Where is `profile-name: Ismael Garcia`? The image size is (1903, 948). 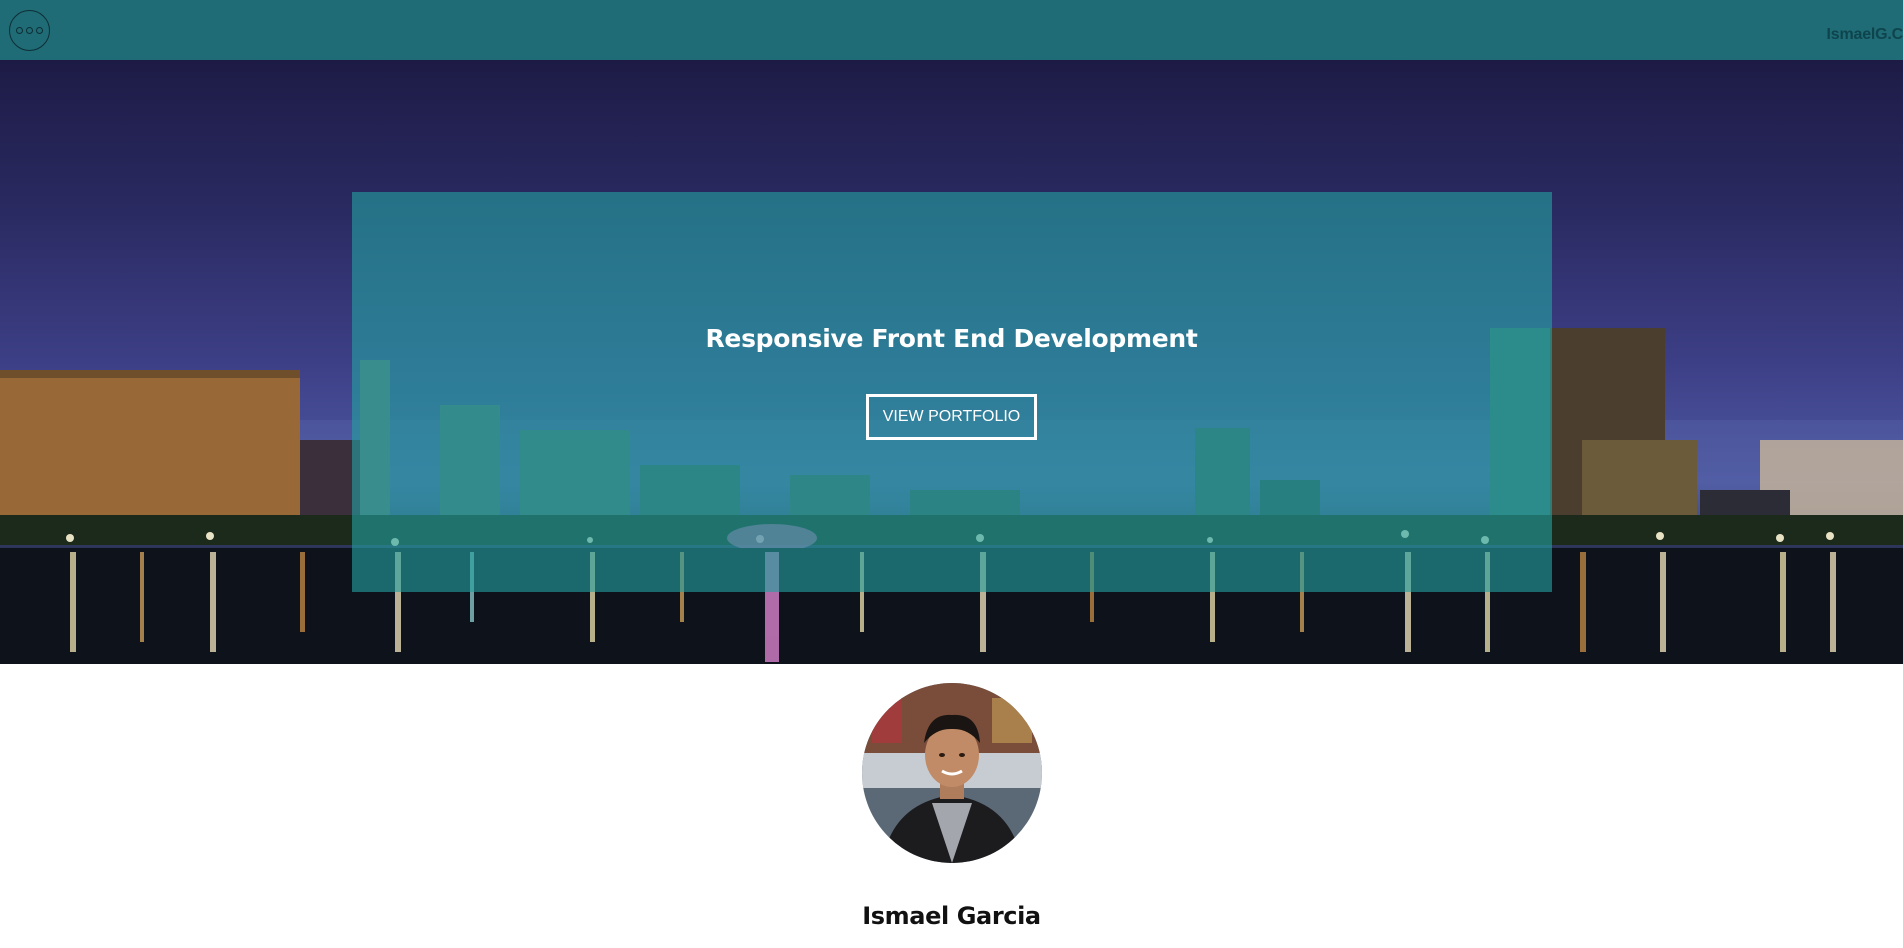
profile-name: Ismael Garcia is located at coordinates (951, 916).